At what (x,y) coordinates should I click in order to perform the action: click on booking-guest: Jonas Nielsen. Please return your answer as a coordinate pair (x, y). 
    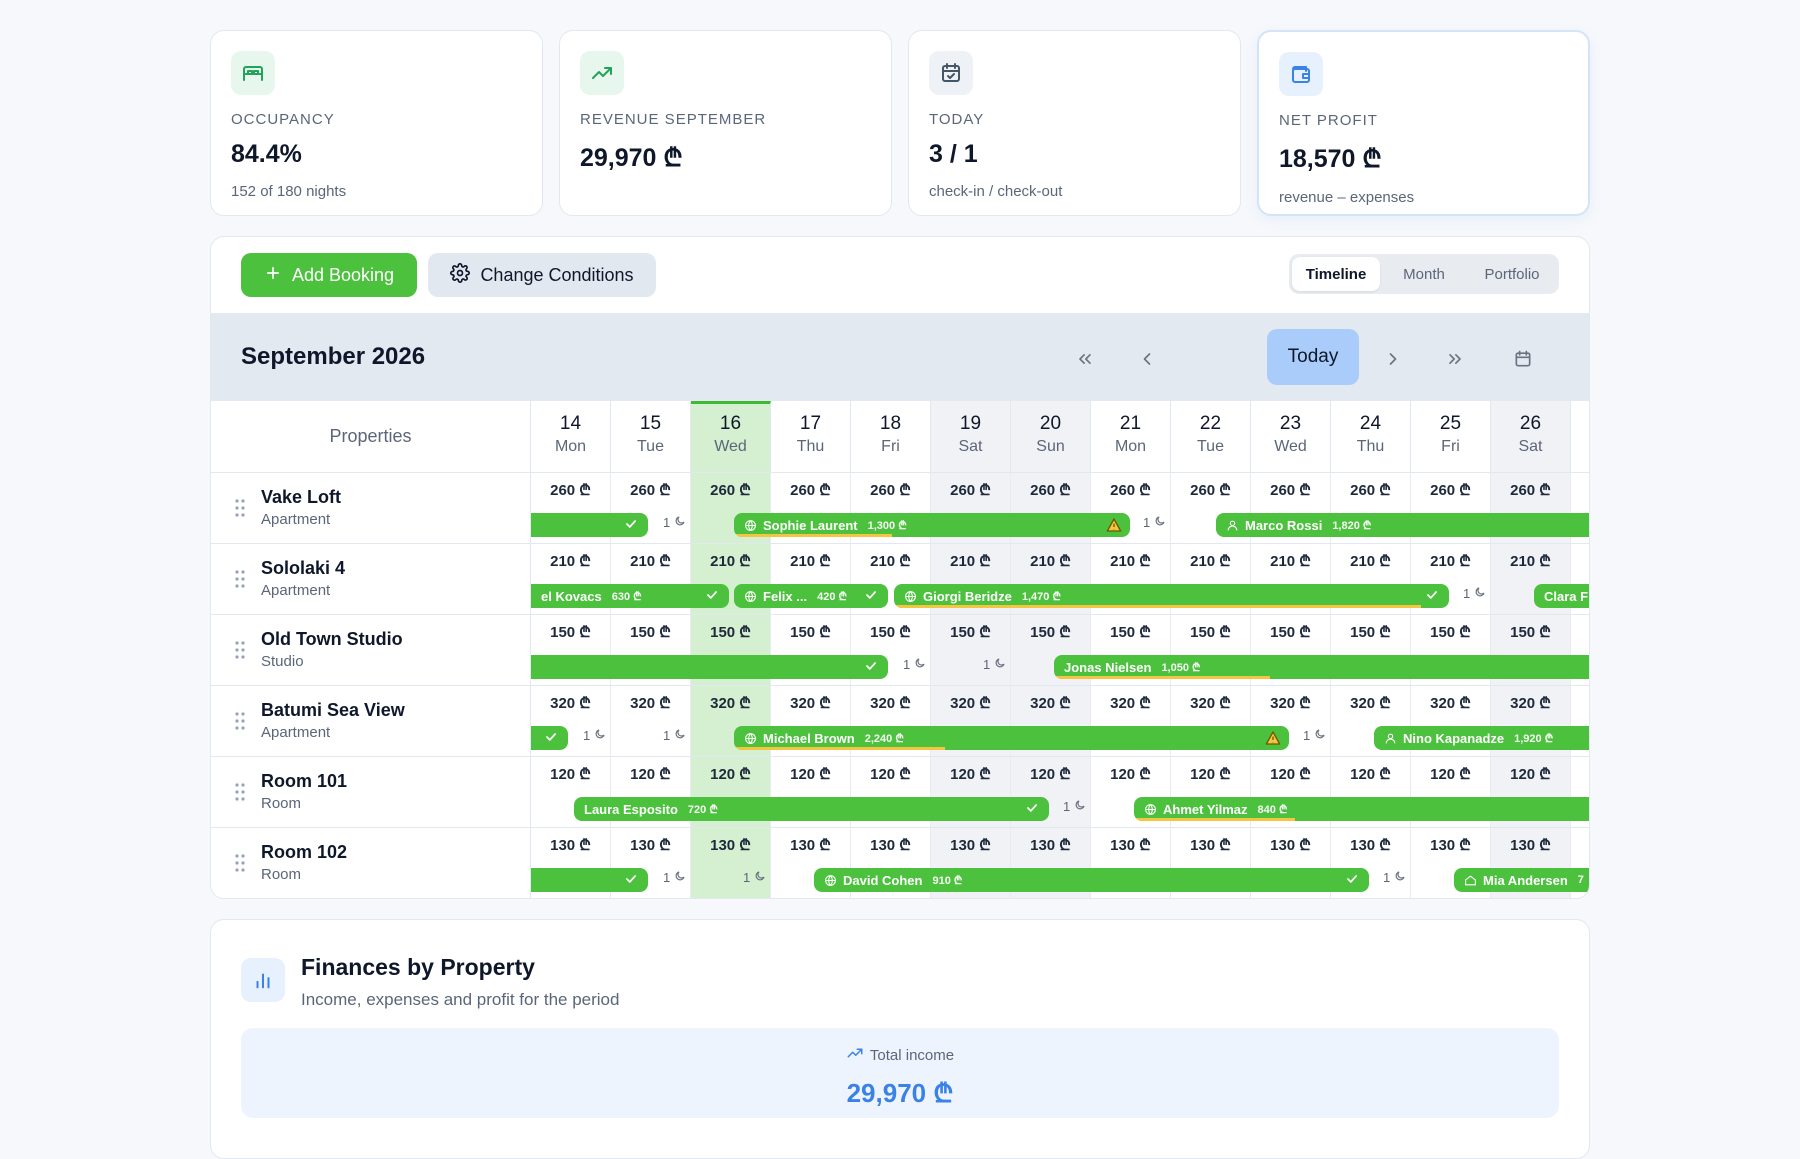
    Looking at the image, I should click on (1108, 667).